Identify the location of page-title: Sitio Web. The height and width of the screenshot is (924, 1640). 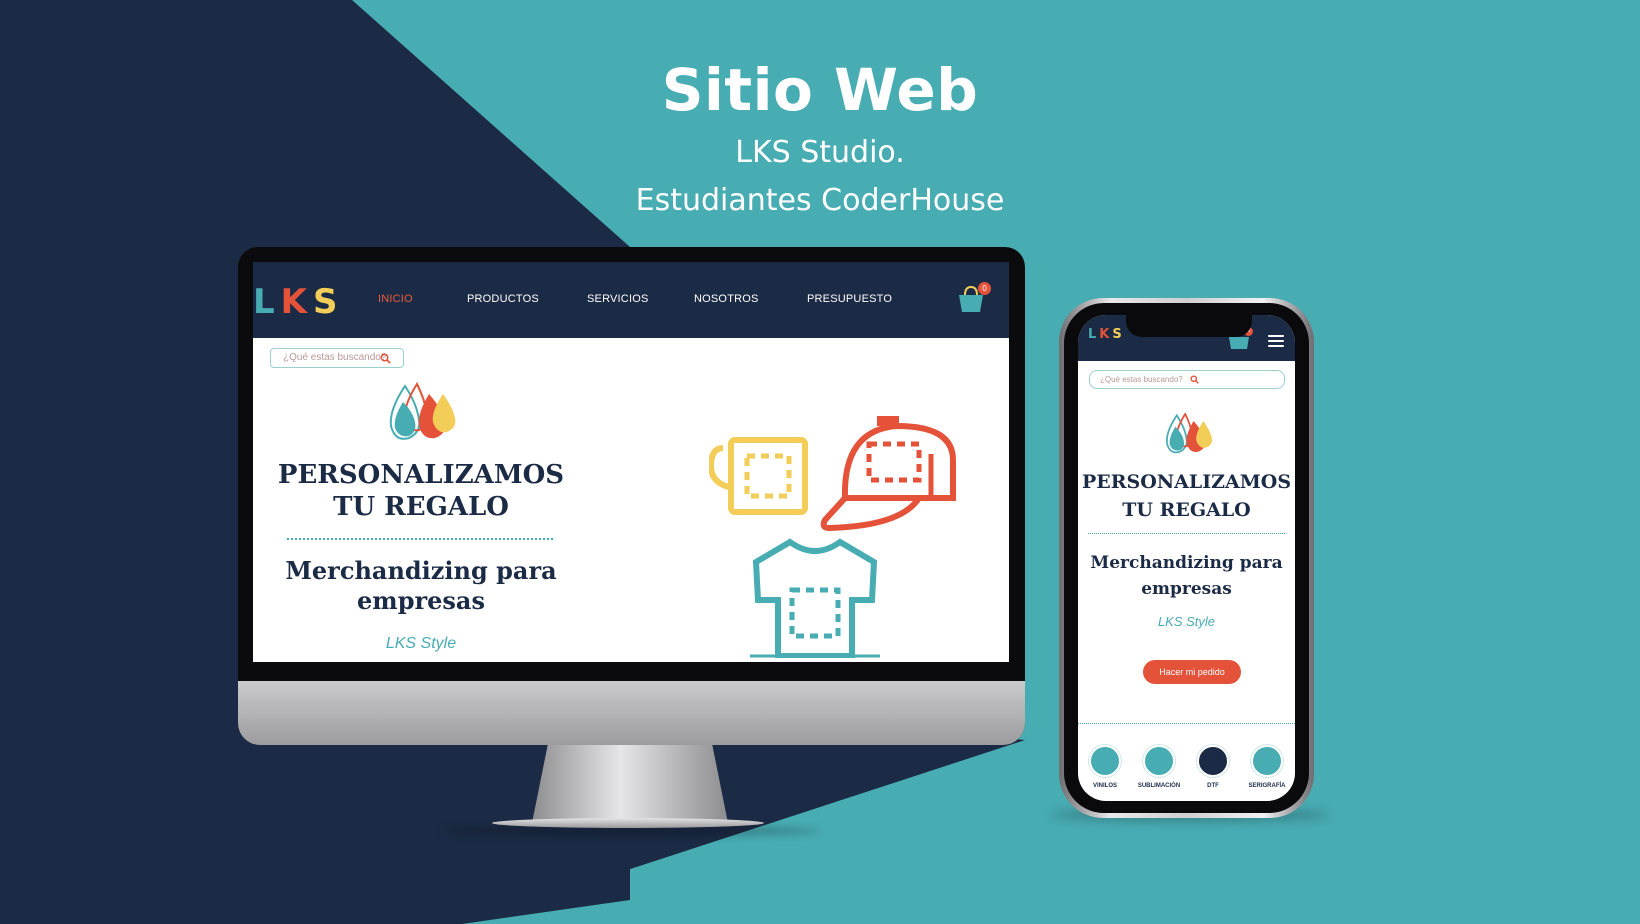
(820, 90).